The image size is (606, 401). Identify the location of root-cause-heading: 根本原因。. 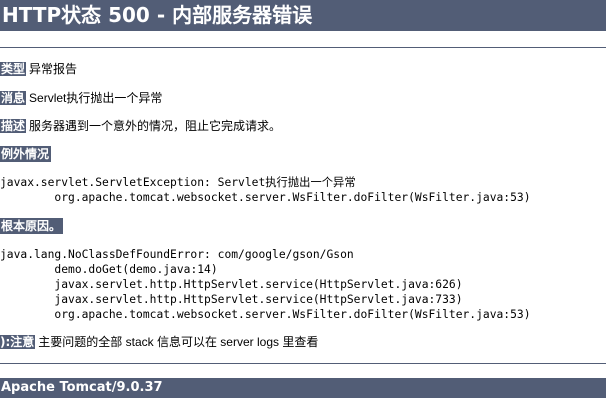
(32, 226).